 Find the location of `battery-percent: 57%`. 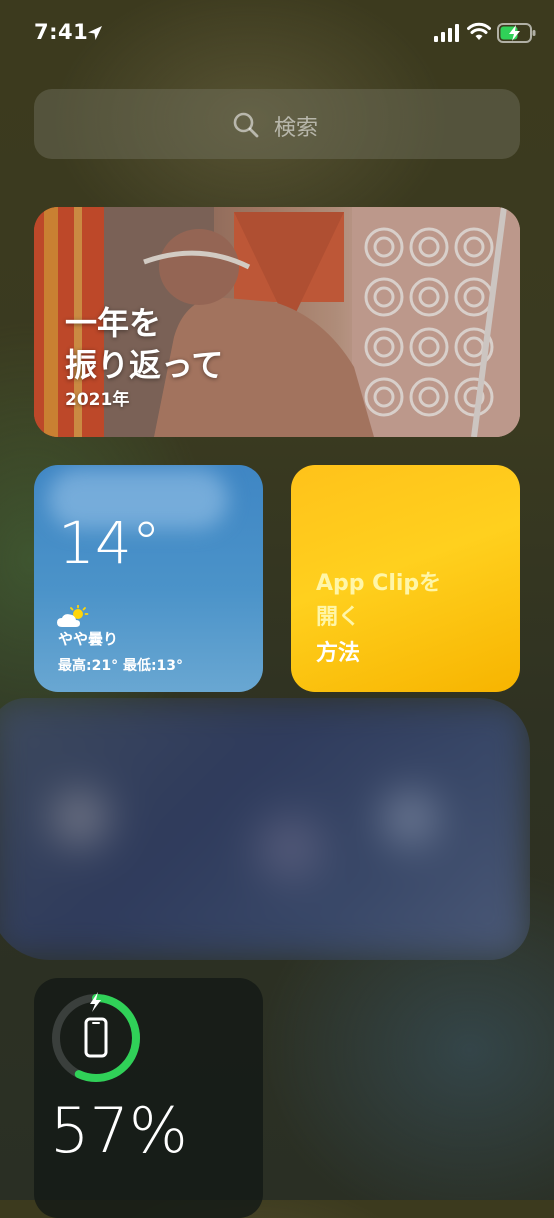

battery-percent: 57% is located at coordinates (119, 1130).